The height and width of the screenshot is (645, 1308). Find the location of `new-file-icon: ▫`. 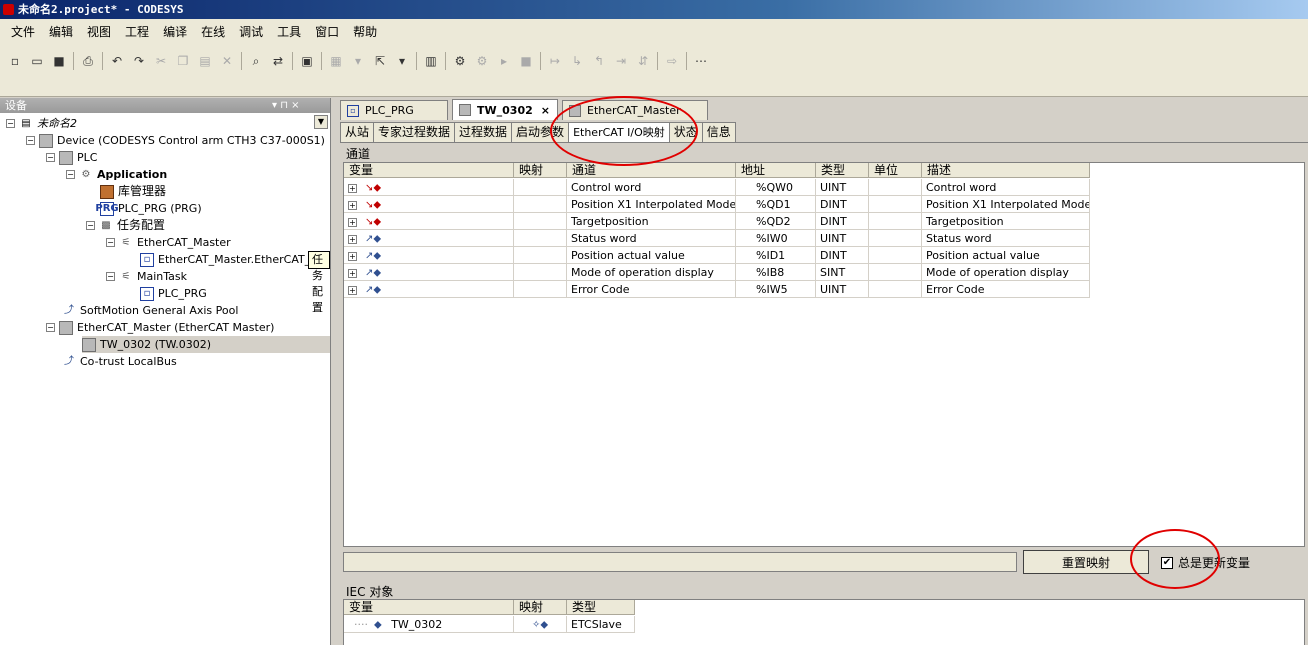

new-file-icon: ▫ is located at coordinates (15, 61).